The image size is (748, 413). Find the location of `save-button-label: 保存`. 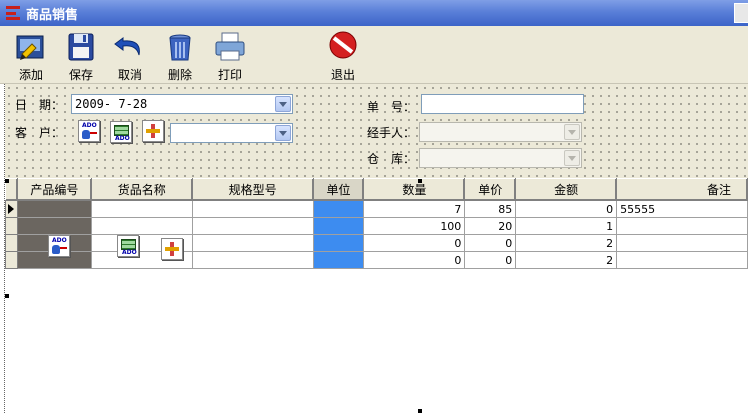

save-button-label: 保存 is located at coordinates (80, 75).